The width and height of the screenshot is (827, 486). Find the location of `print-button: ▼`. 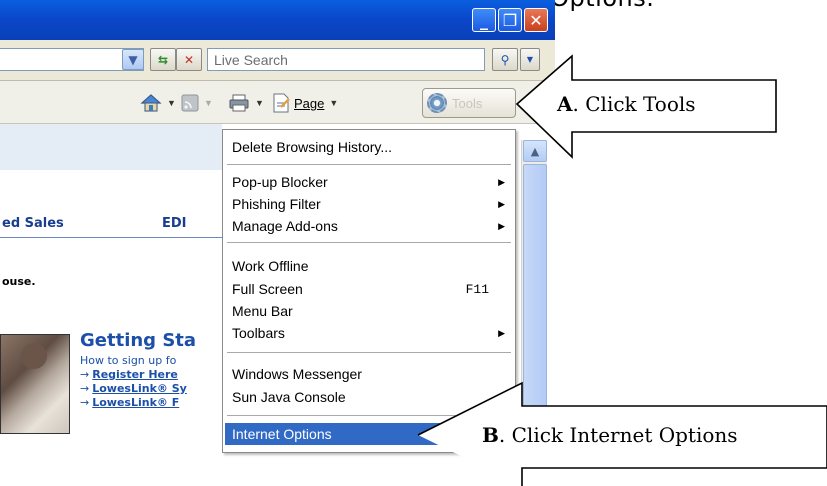

print-button: ▼ is located at coordinates (246, 103).